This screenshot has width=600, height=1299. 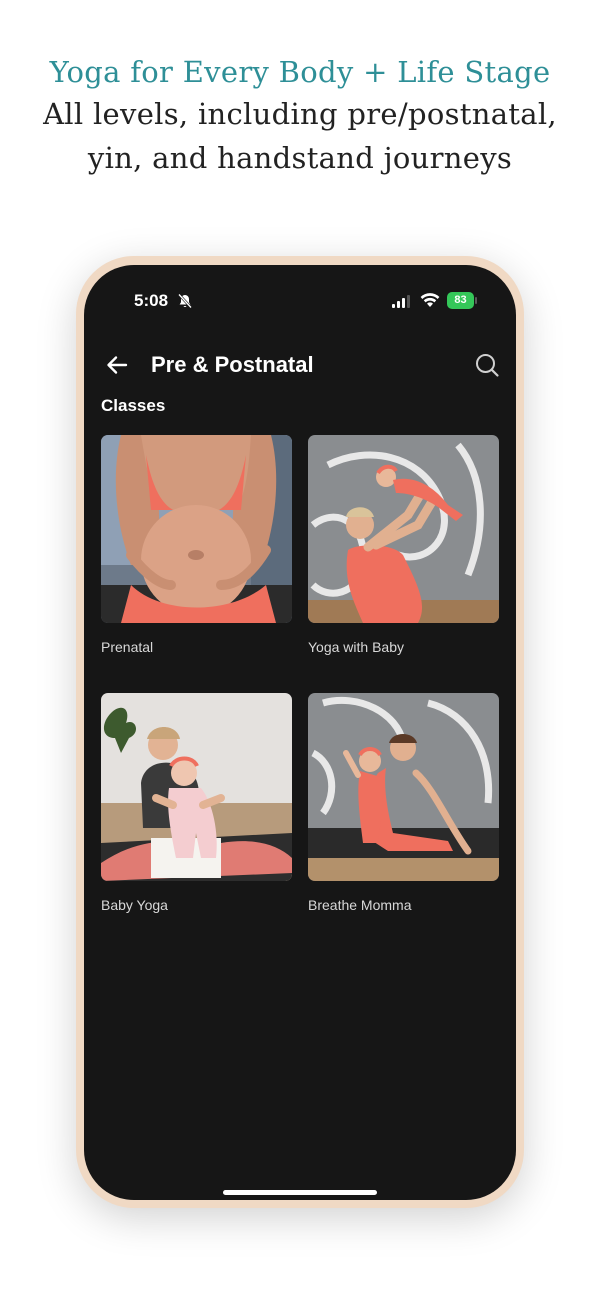 I want to click on status-bar: 5:08 83, so click(x=300, y=301).